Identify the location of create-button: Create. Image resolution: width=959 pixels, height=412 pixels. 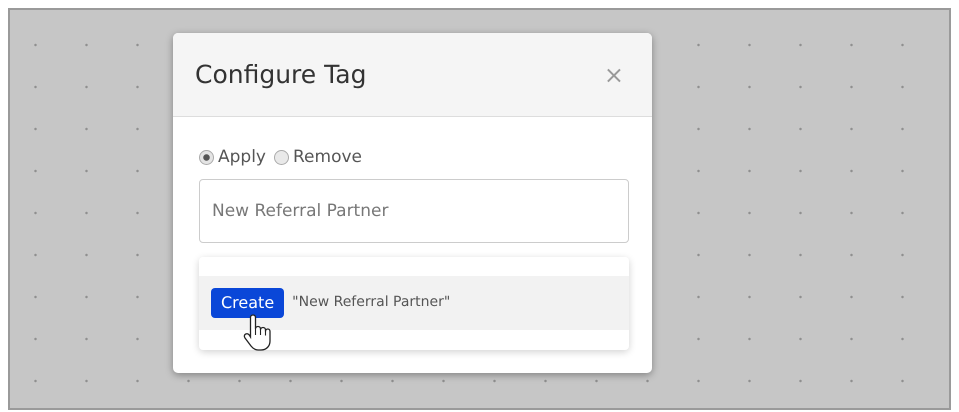
(247, 303).